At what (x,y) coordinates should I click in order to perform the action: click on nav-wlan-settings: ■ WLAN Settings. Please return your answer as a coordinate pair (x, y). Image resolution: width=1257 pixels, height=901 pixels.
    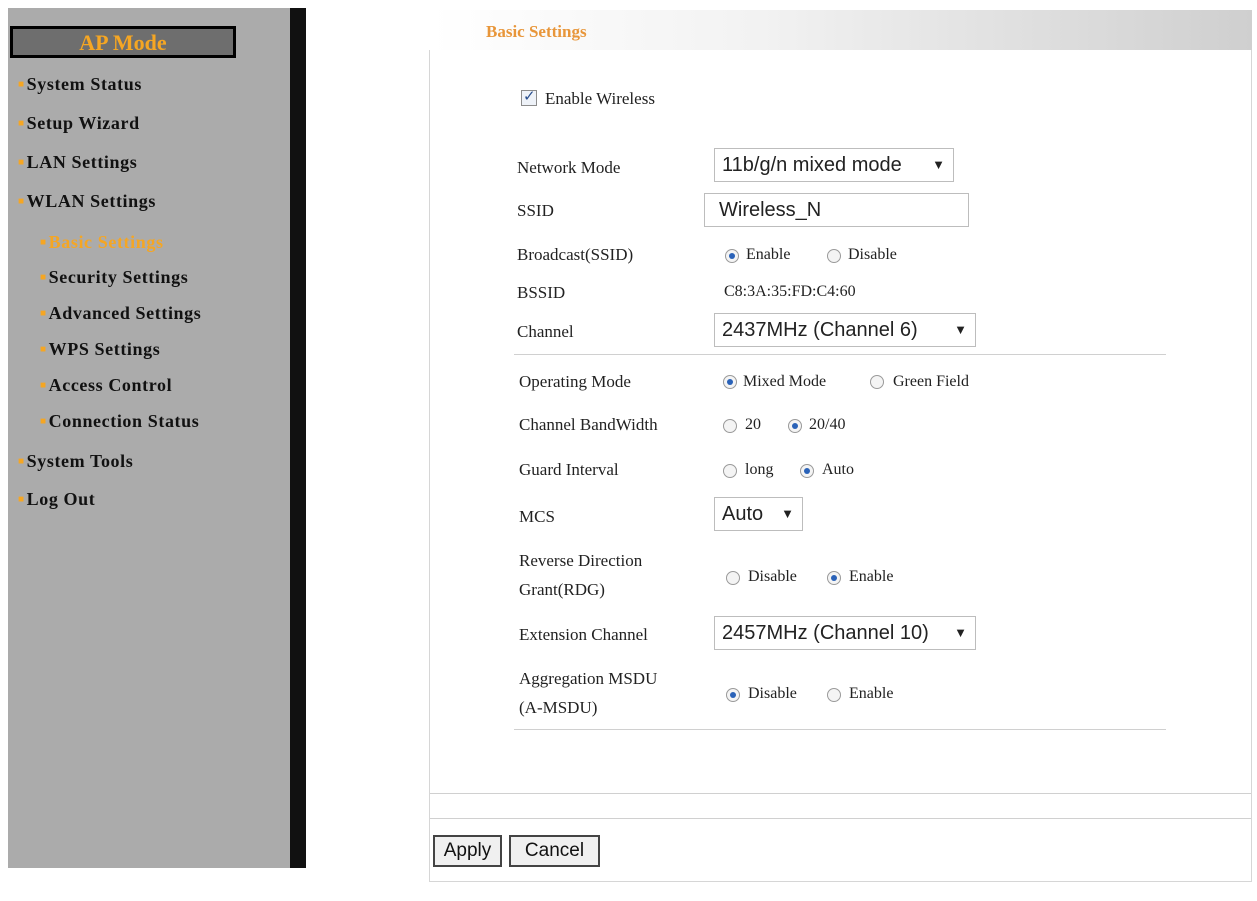
    Looking at the image, I should click on (87, 201).